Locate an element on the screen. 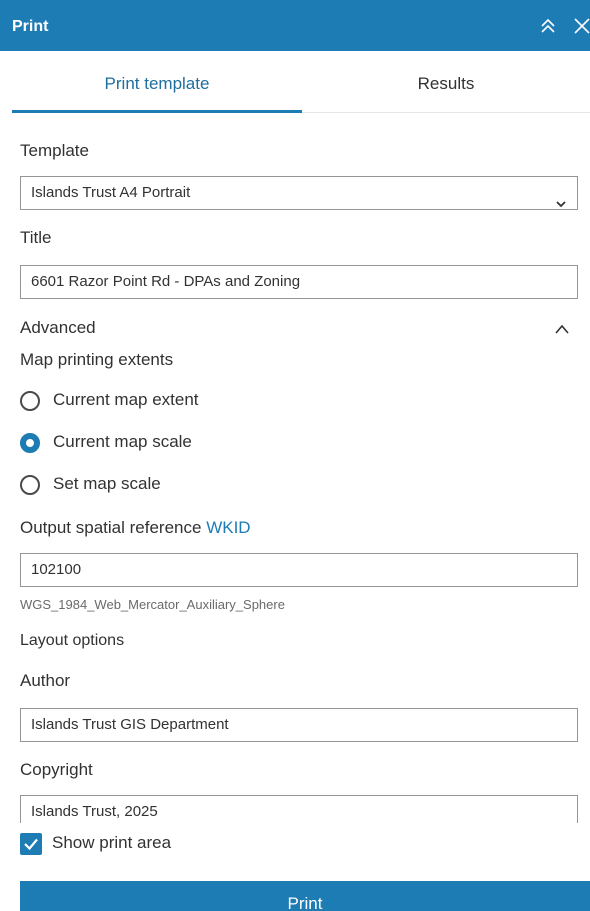 The image size is (590, 911). radio-button-selected is located at coordinates (30, 443).